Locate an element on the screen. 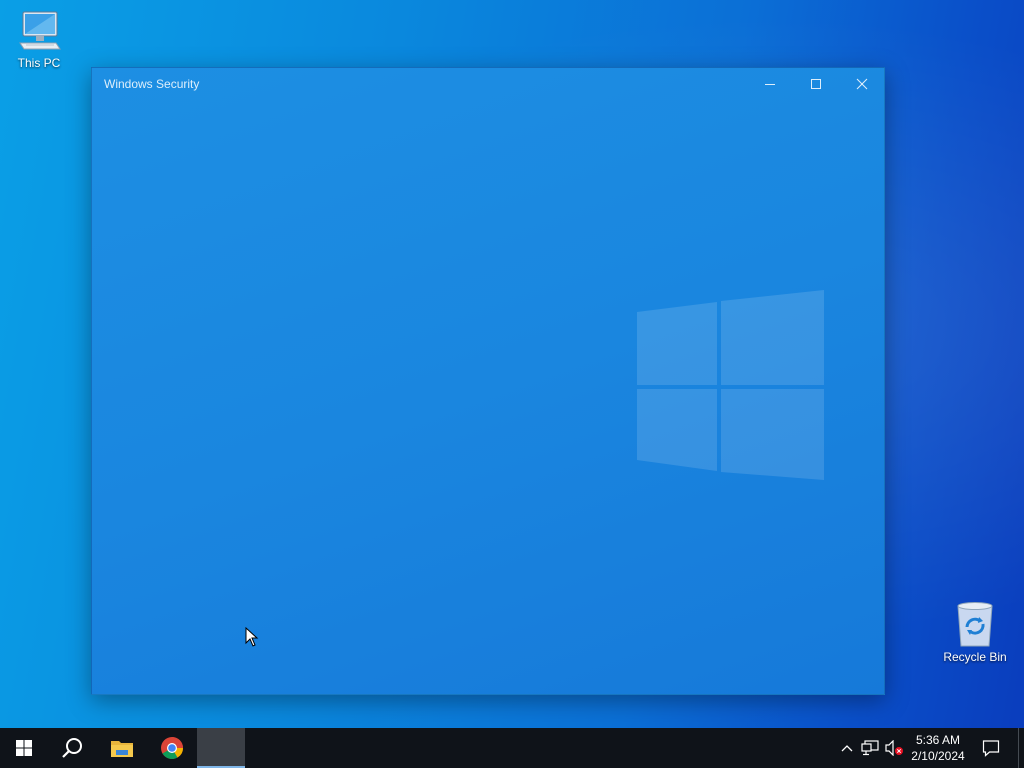 The image size is (1024, 768). tray-overflow-button is located at coordinates (847, 748).